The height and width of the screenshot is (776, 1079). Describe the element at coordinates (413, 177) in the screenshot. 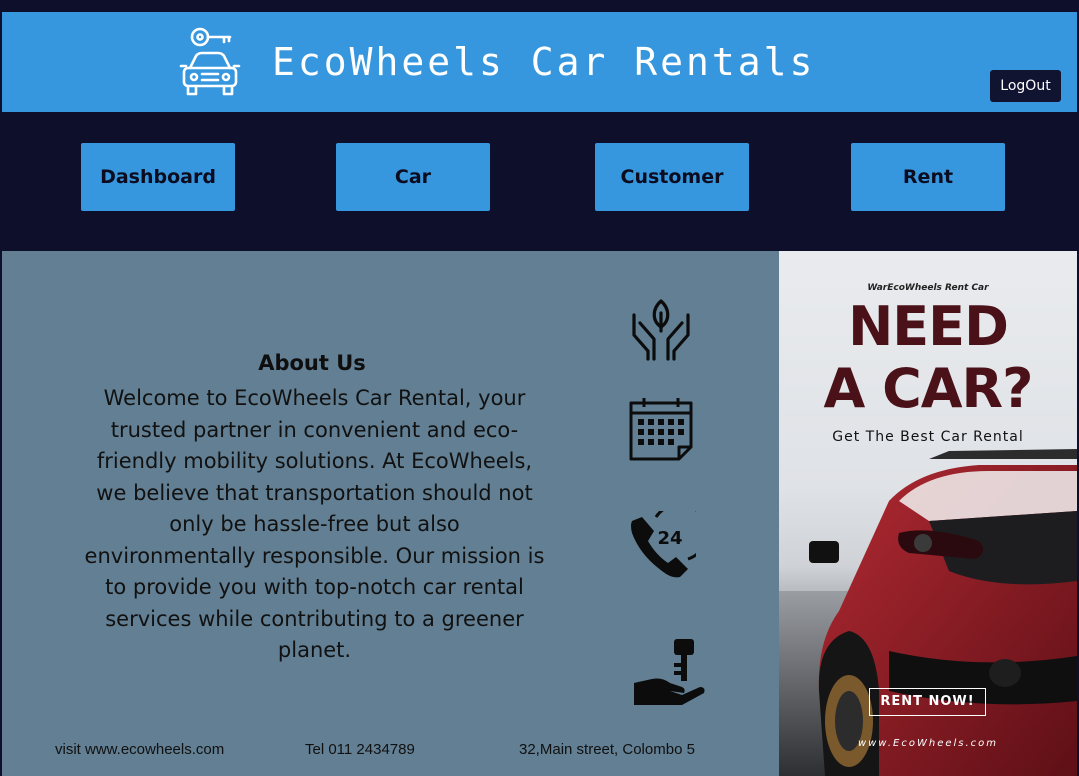

I see `nav-car-button: Car` at that location.